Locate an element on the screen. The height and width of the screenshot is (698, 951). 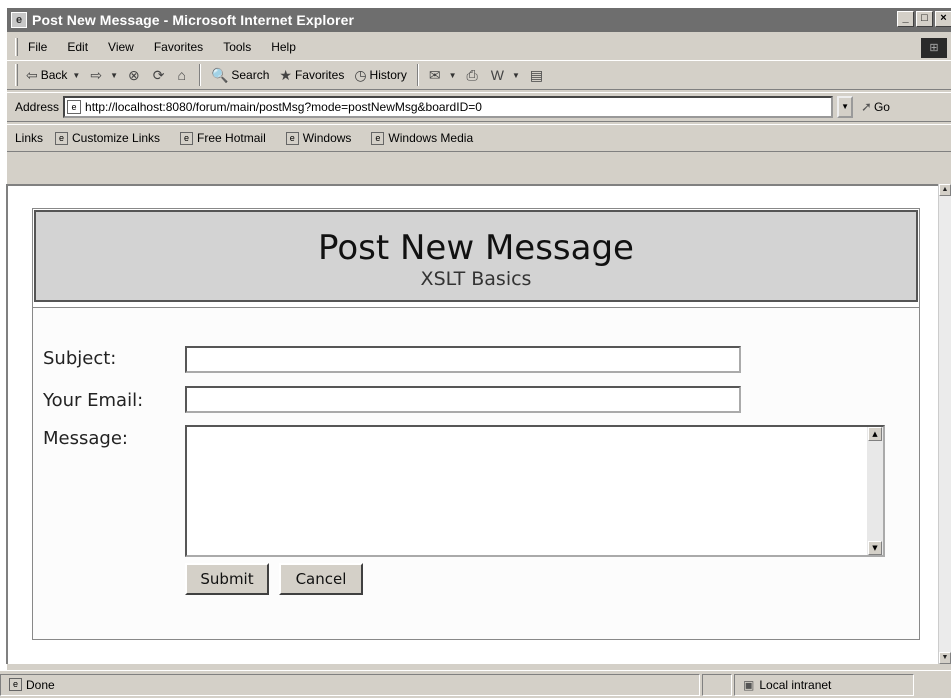
go-button: ➚ Go is located at coordinates (875, 107).